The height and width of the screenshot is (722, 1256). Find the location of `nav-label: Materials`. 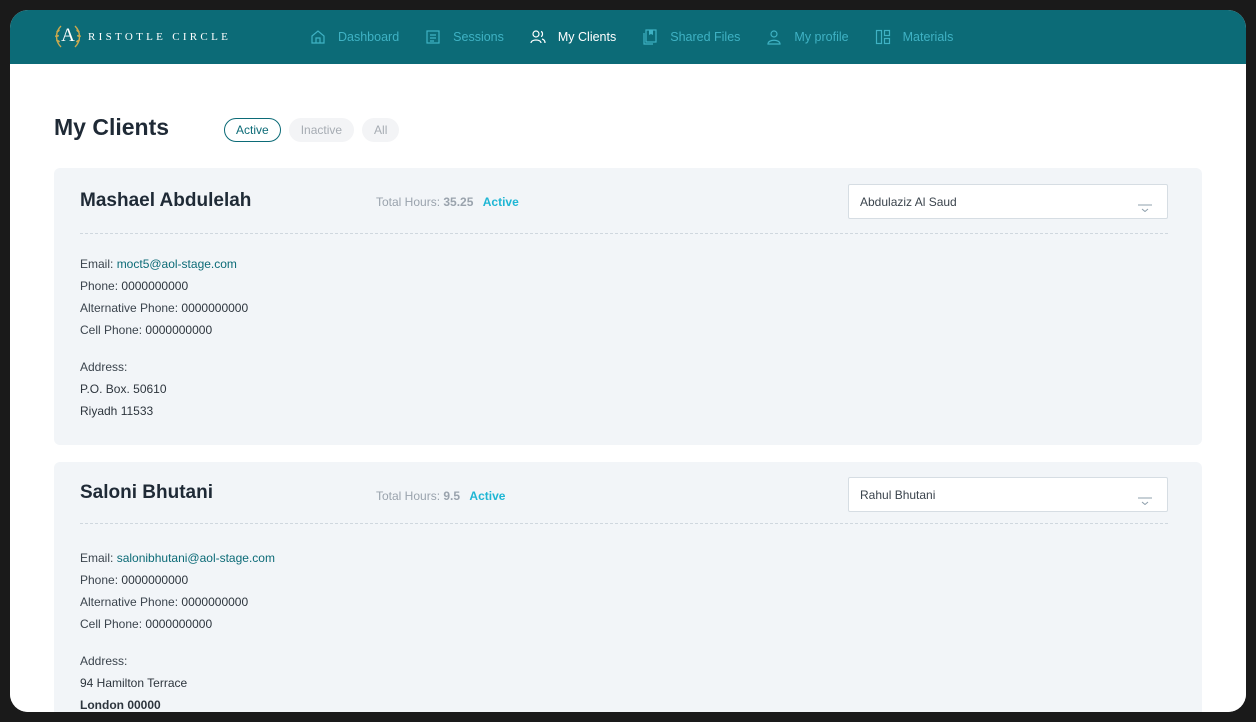

nav-label: Materials is located at coordinates (928, 37).